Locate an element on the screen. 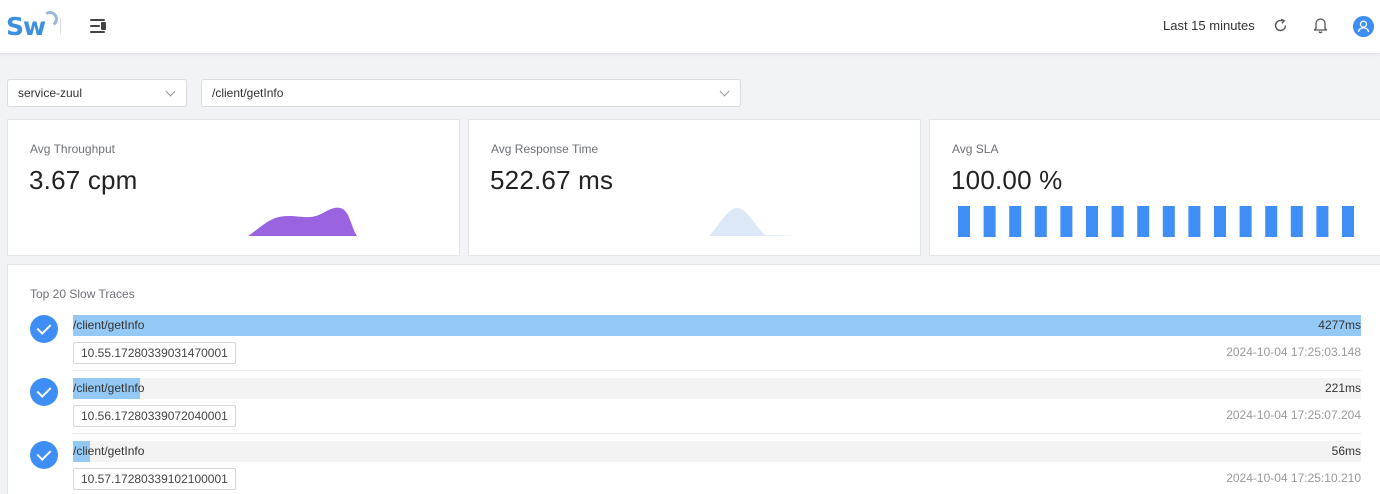 Image resolution: width=1380 pixels, height=494 pixels. trace-bar-fill is located at coordinates (717, 325).